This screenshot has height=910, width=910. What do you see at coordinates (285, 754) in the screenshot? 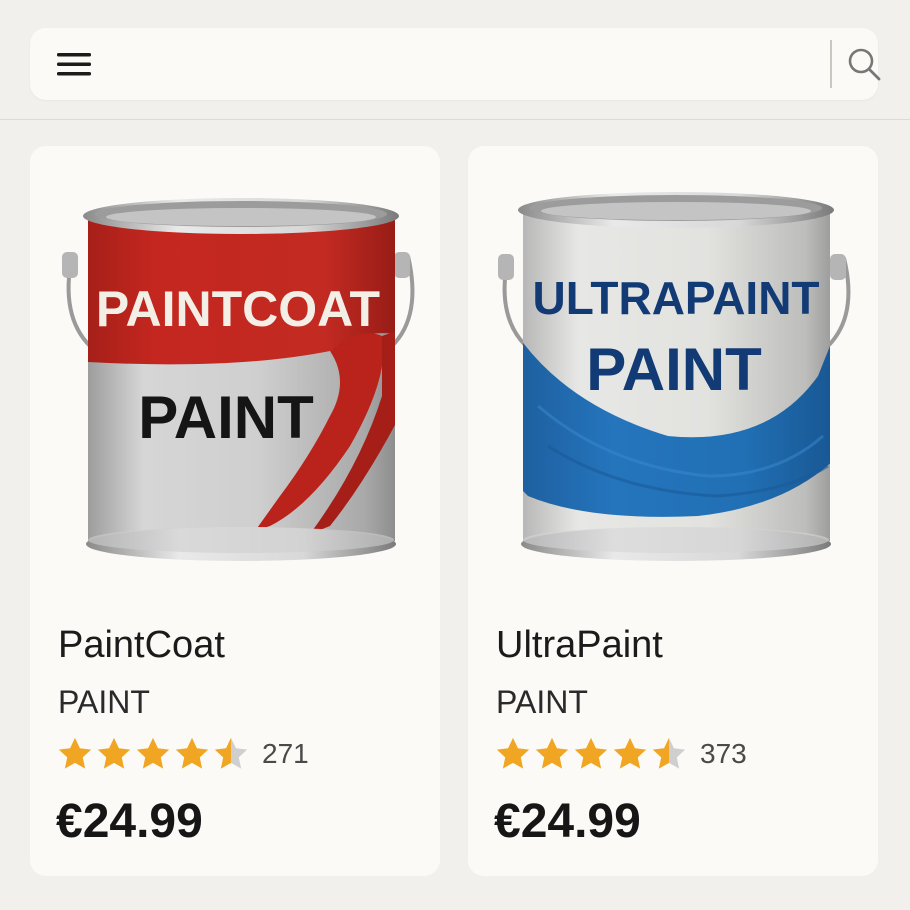
I see `review-count: 271` at bounding box center [285, 754].